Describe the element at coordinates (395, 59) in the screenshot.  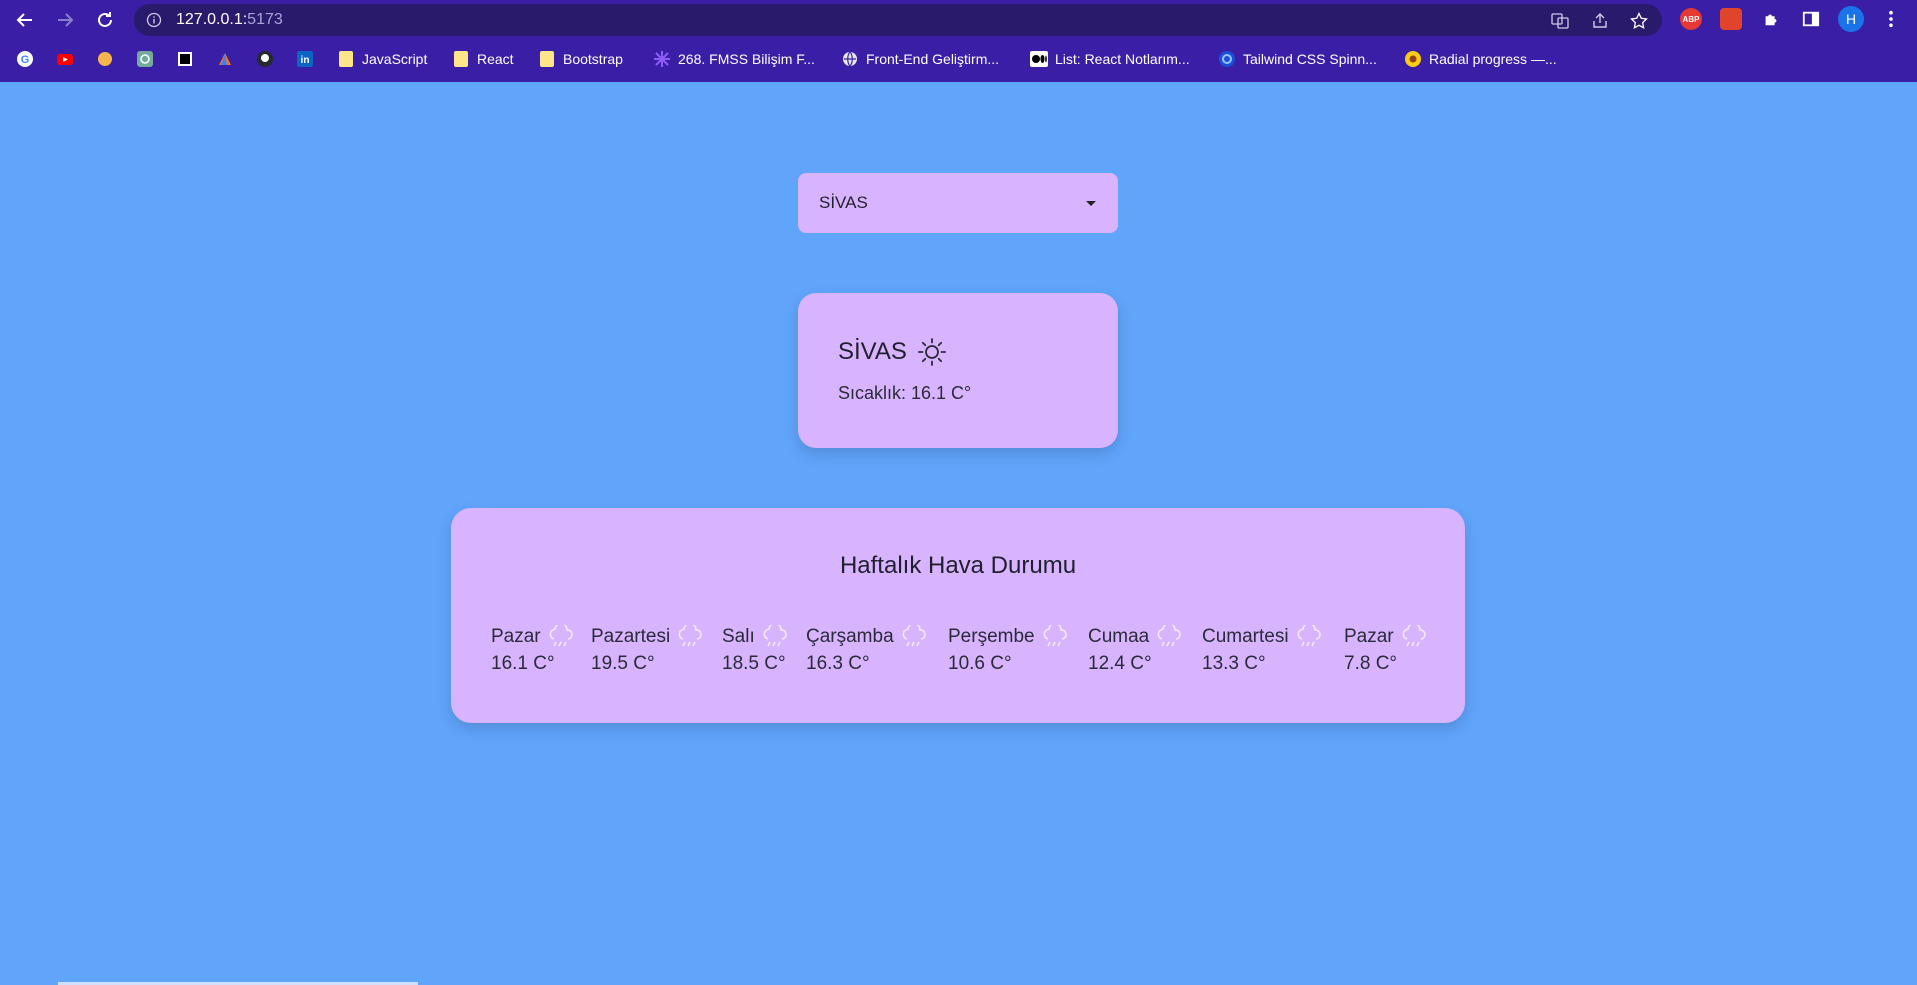
I see `bookmark-label: JavaScript` at that location.